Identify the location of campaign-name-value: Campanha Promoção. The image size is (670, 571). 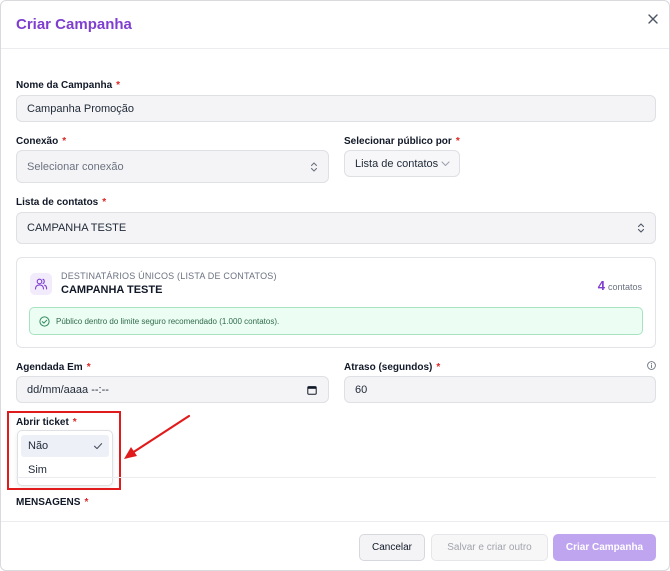
(81, 108).